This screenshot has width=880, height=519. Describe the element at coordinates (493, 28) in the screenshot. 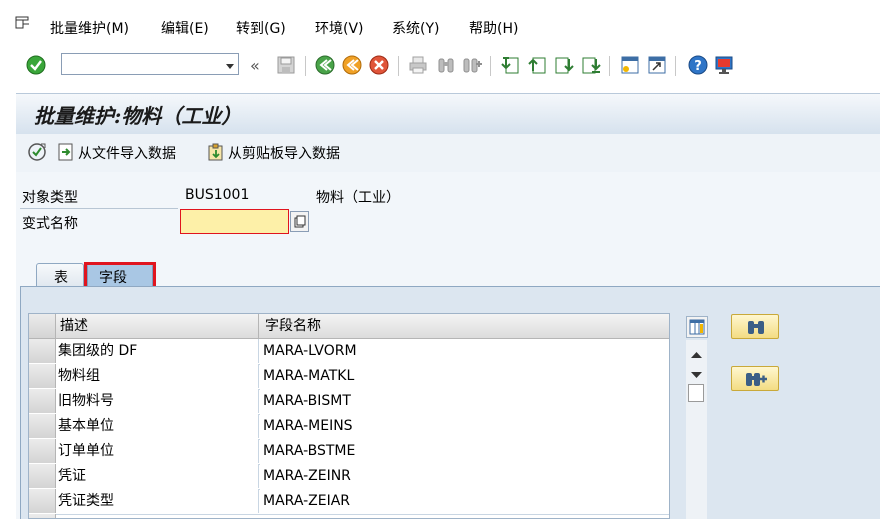

I see `menu-help: 帮助(H)` at that location.